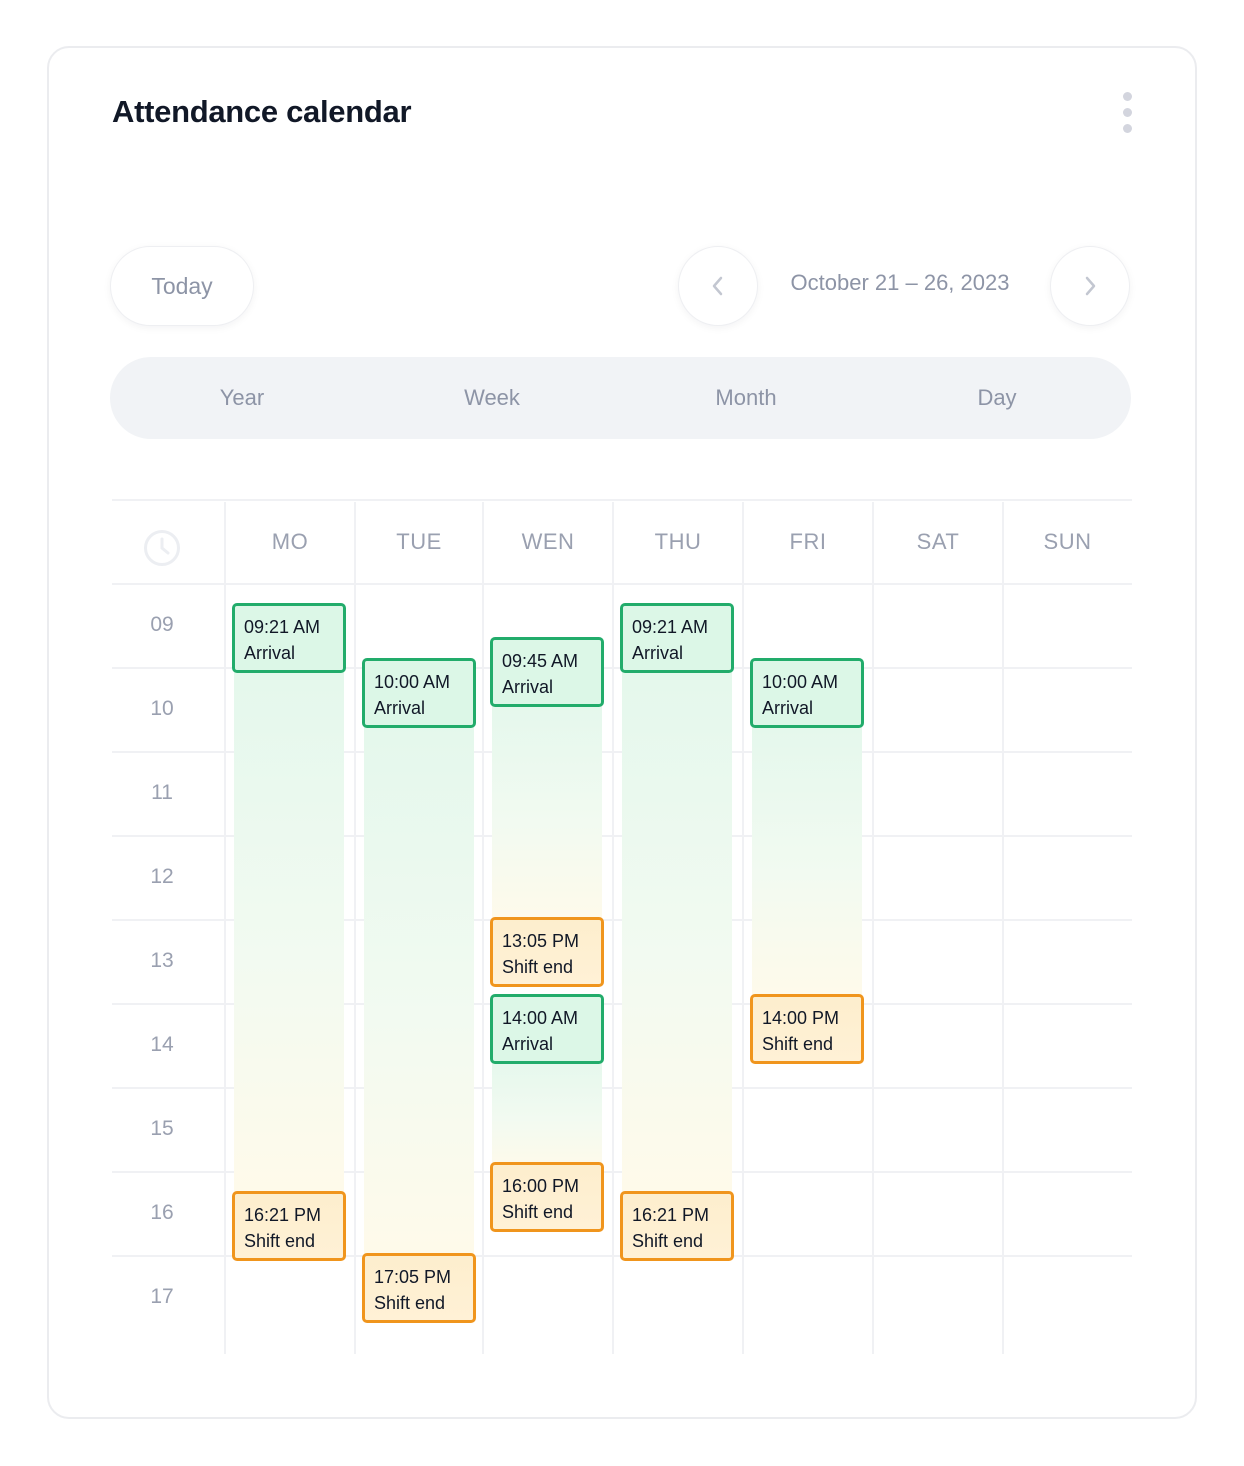 This screenshot has width=1244, height=1466. I want to click on date-range-label: October 21 – 26, 2023, so click(900, 282).